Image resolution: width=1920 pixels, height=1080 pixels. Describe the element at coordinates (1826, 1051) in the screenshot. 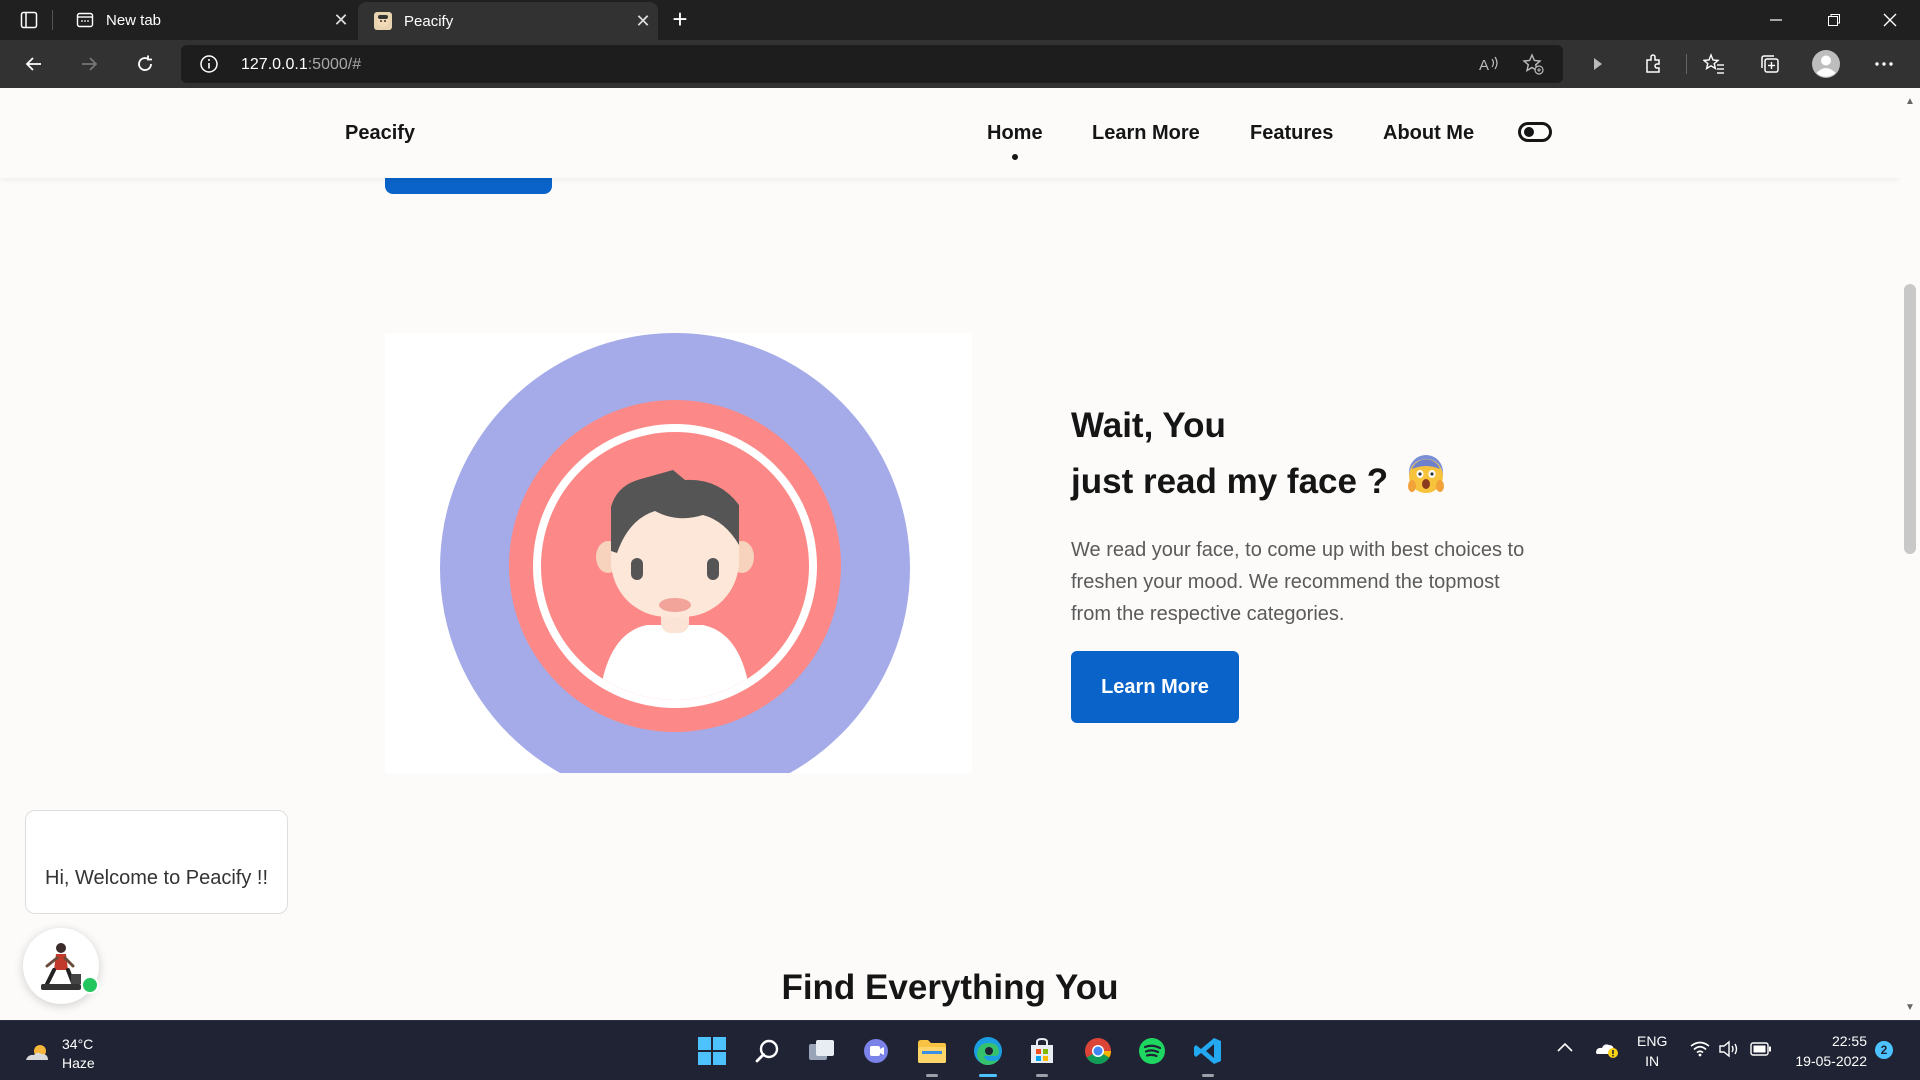

I see `system-clock: 22:55 19-05-2022` at that location.